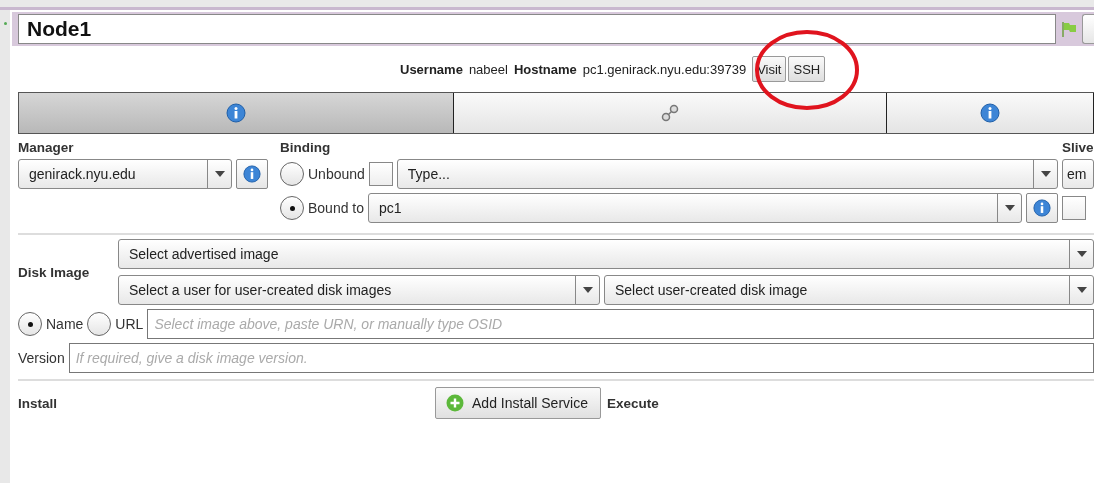 This screenshot has width=1094, height=483. I want to click on sliver-label: Slive, so click(1078, 147).